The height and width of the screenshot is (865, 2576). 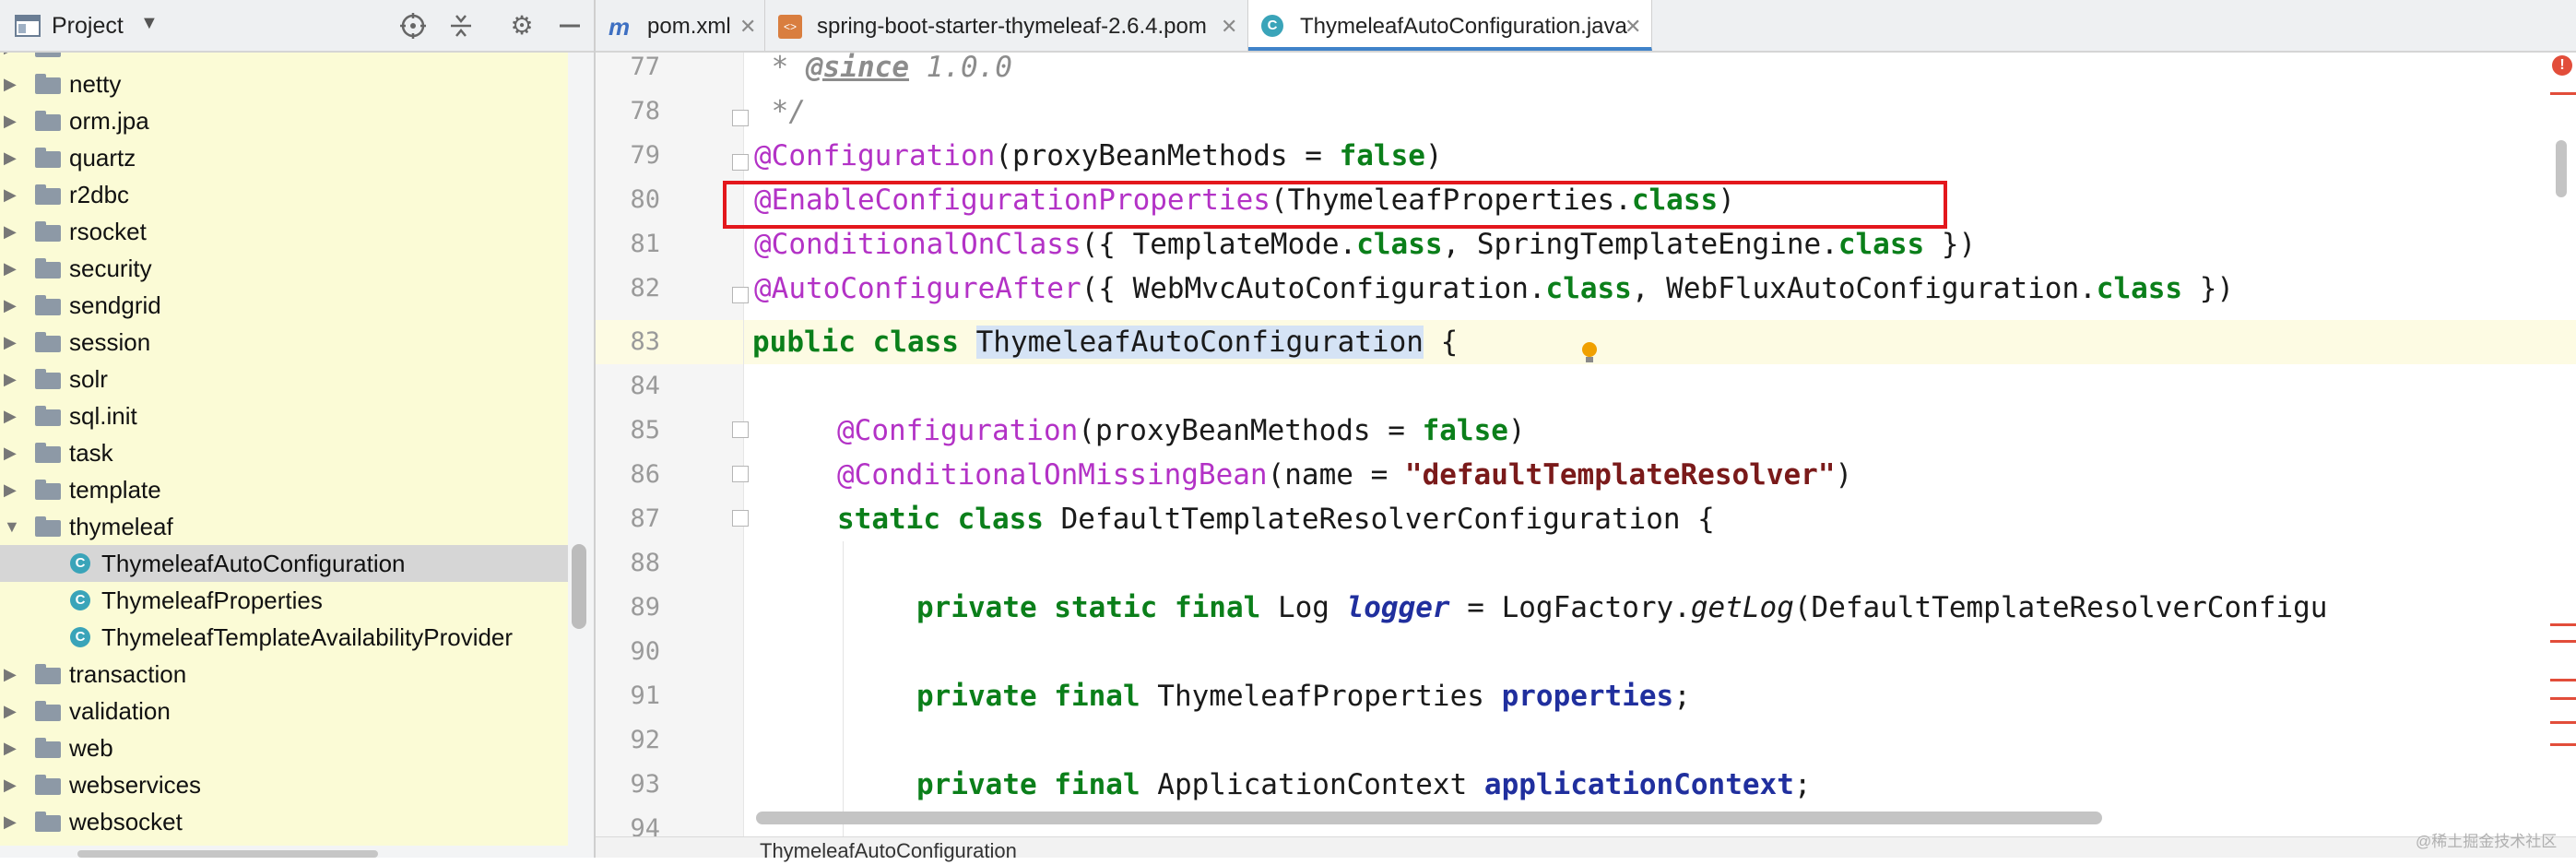 What do you see at coordinates (103, 416) in the screenshot?
I see `tree-item-label: sql.init` at bounding box center [103, 416].